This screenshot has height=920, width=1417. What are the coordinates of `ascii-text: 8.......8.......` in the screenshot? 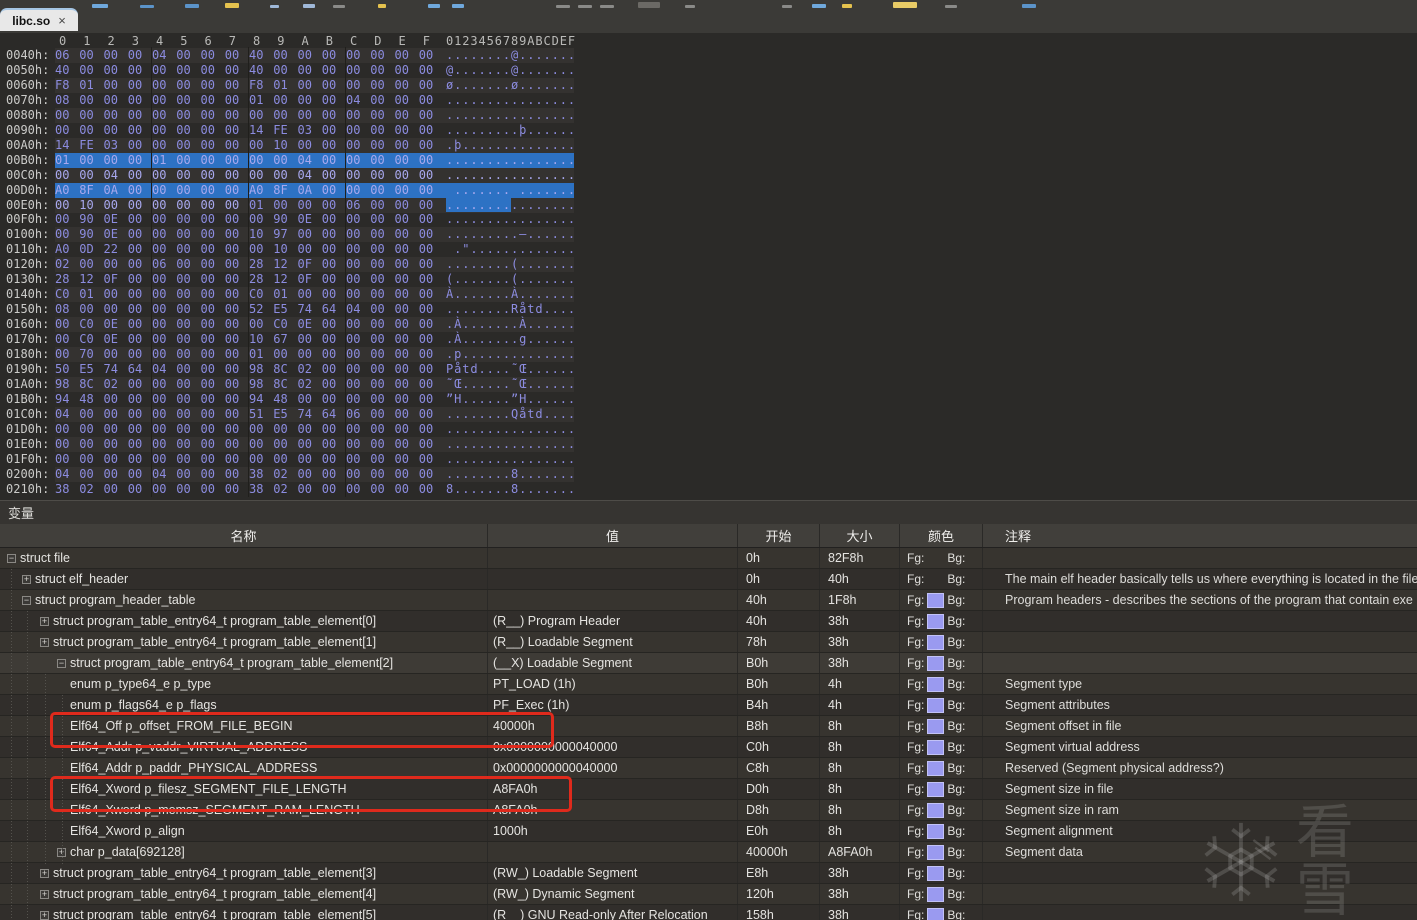 It's located at (509, 489).